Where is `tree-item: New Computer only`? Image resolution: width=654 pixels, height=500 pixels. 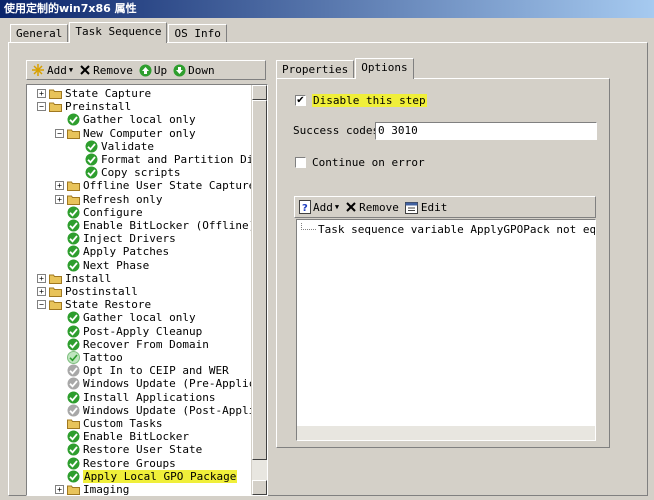 tree-item: New Computer only is located at coordinates (131, 133).